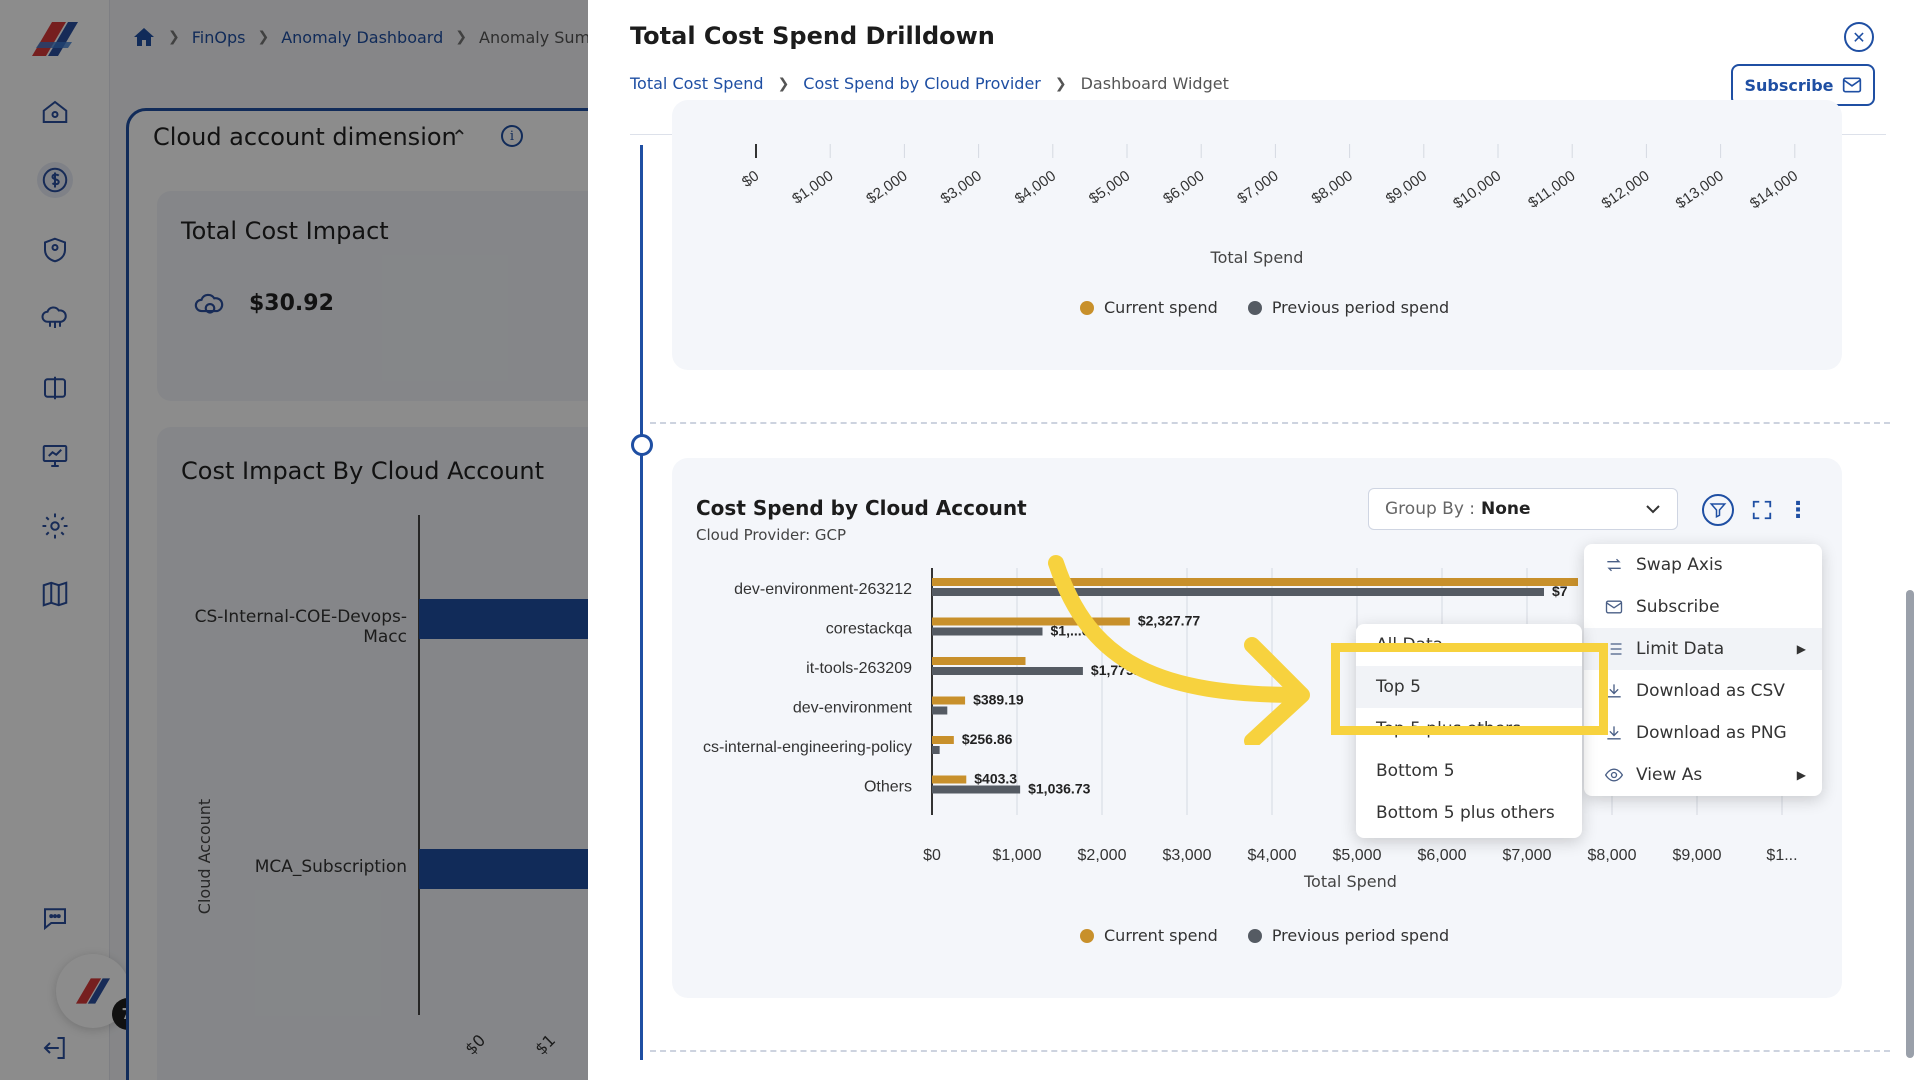  What do you see at coordinates (1179, 650) in the screenshot?
I see `tutorial-arrow-icon` at bounding box center [1179, 650].